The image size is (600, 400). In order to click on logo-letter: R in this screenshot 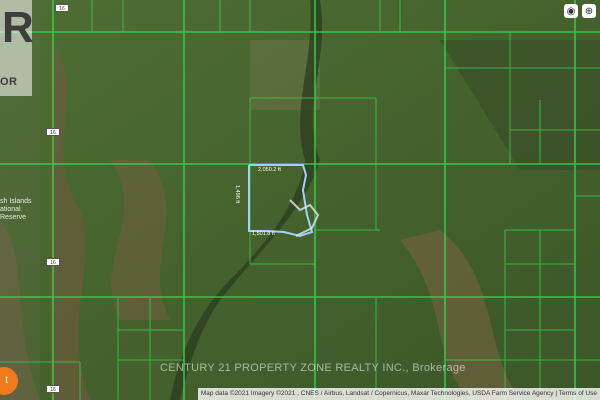, I will do `click(18, 27)`.